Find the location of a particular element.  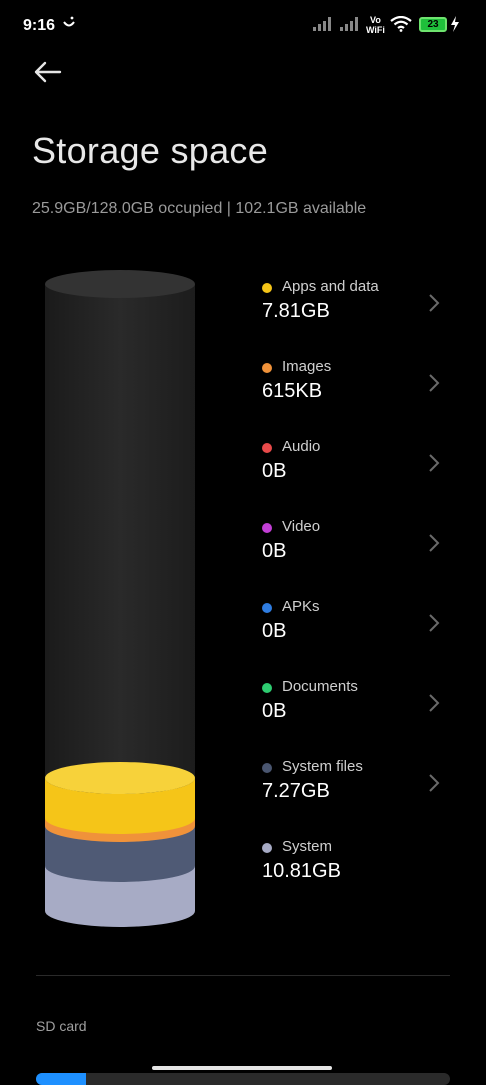

page-title: Storage space is located at coordinates (150, 150).